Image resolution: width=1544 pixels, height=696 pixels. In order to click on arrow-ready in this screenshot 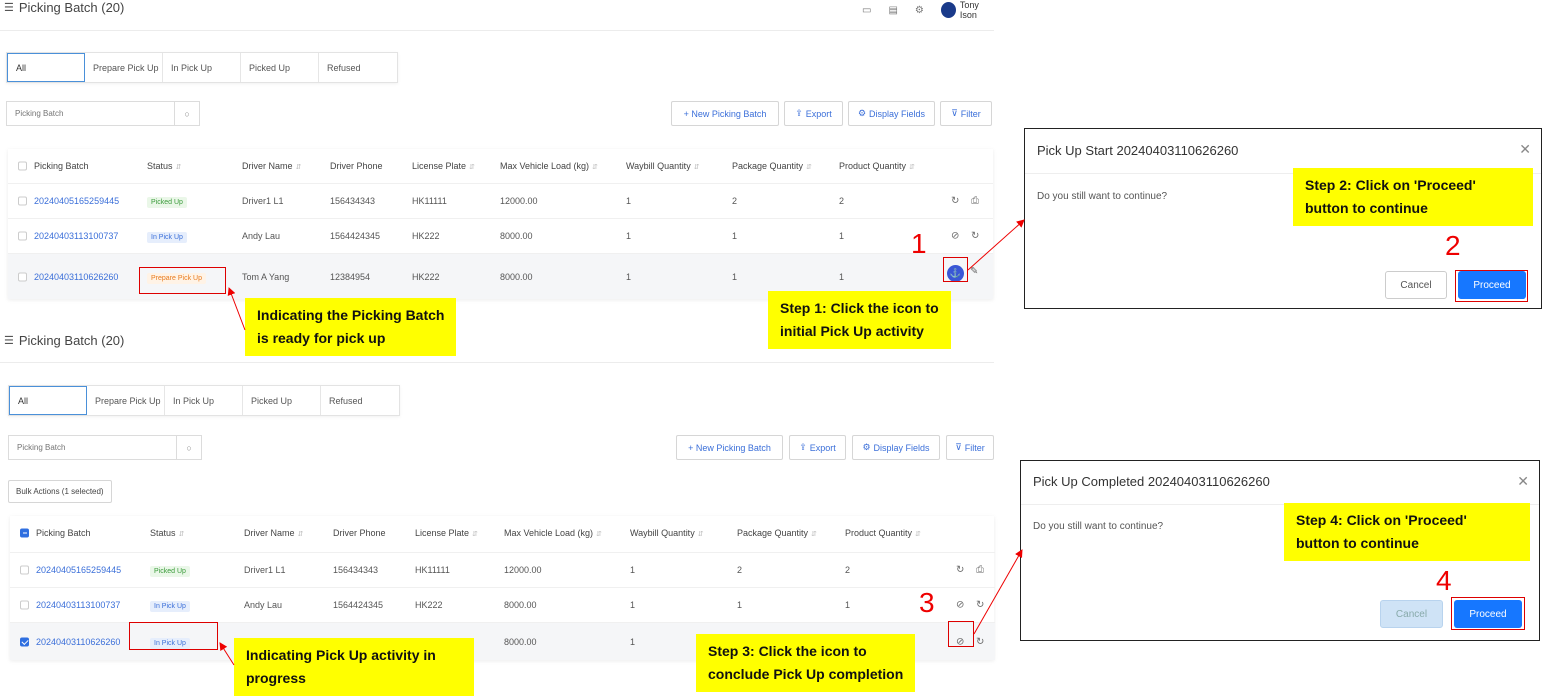, I will do `click(236, 309)`.